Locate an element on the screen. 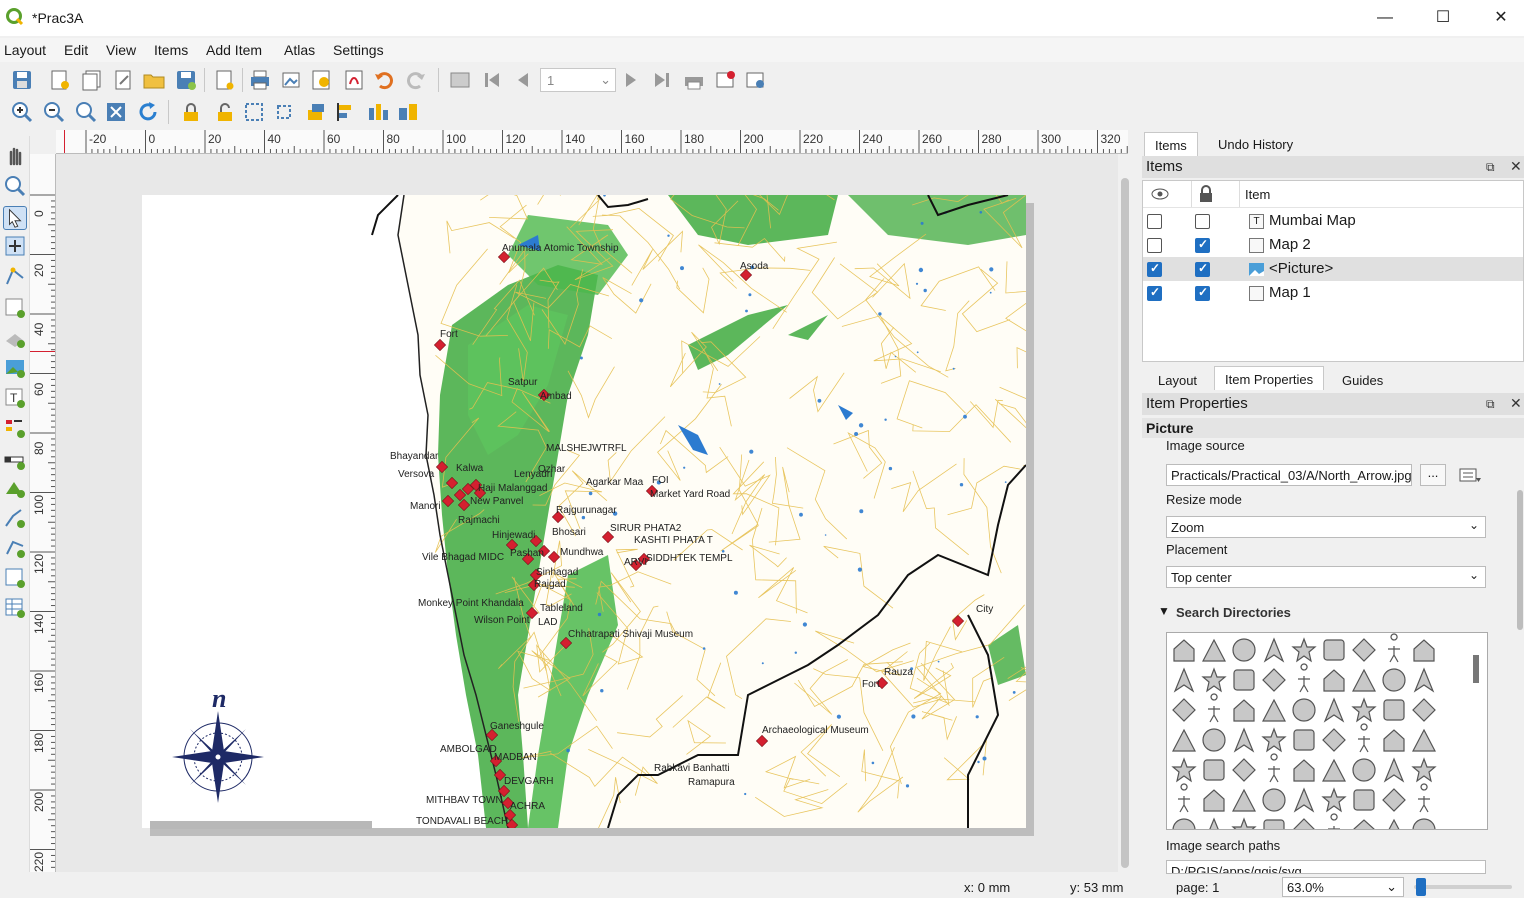  tab-guides: Guides is located at coordinates (1362, 380).